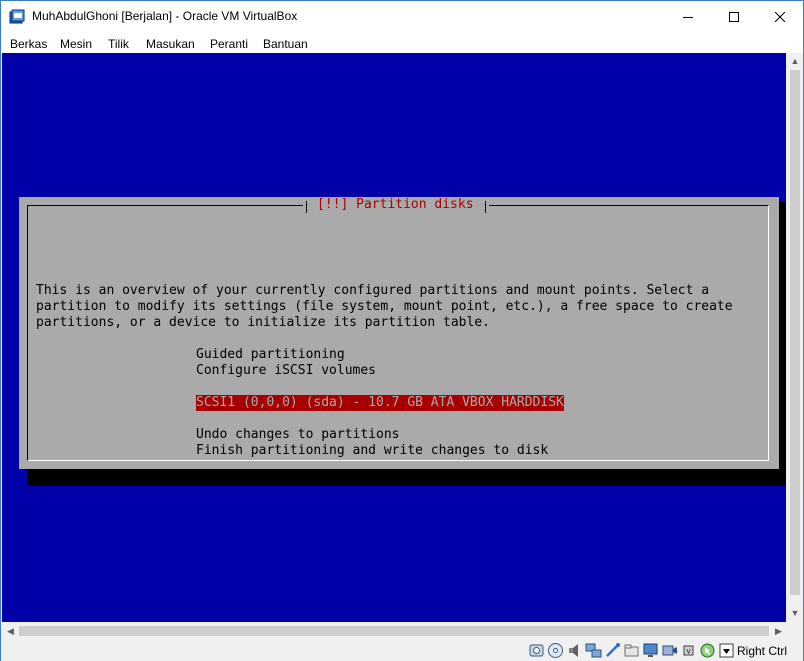 Image resolution: width=804 pixels, height=661 pixels. Describe the element at coordinates (536, 650) in the screenshot. I see `hard-disk-icon` at that location.